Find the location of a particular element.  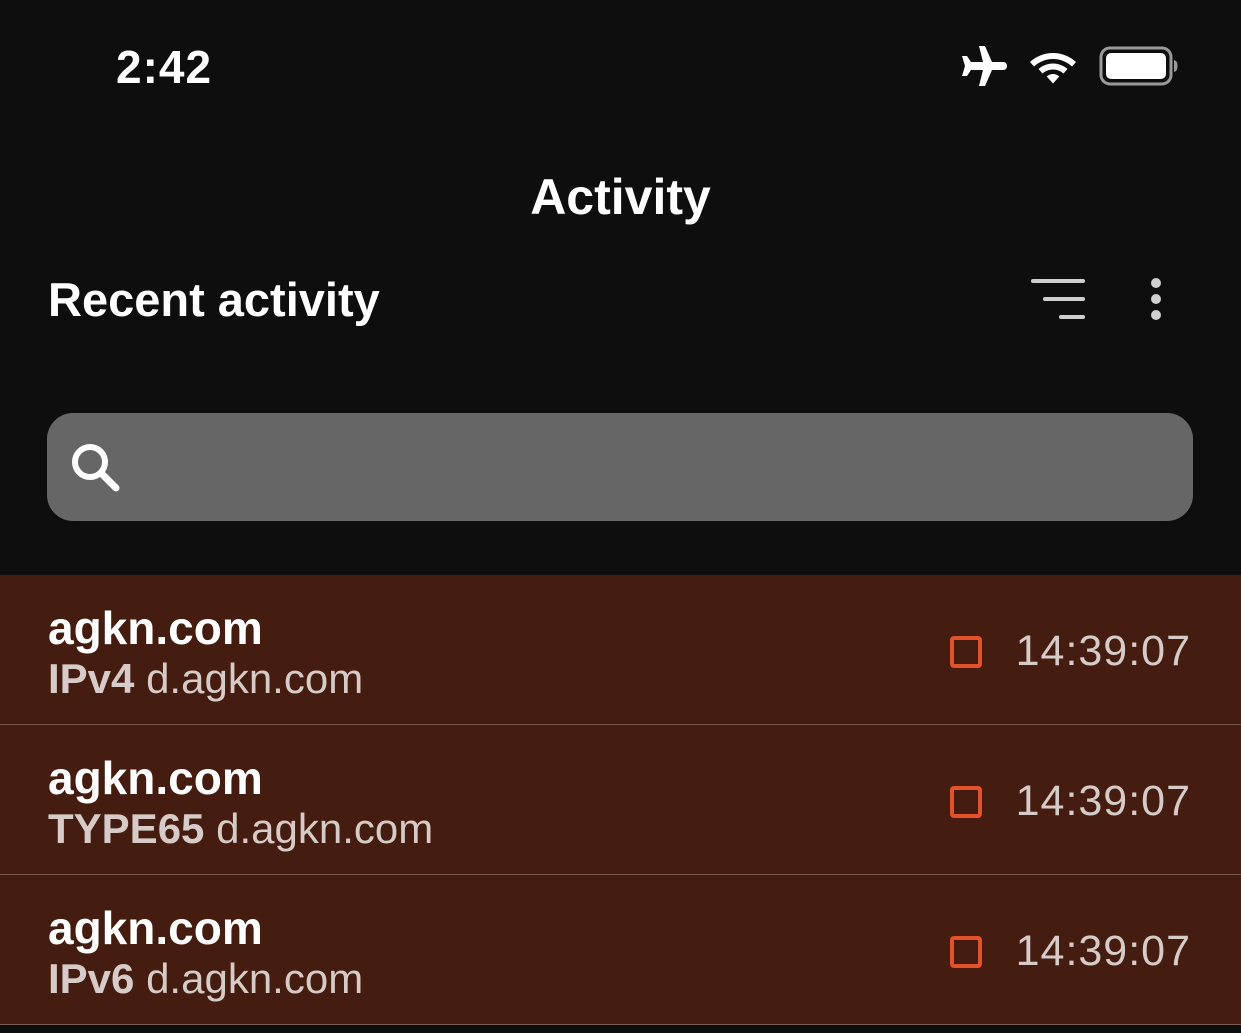

list-item: agkn.com TYPE65 d.agkn.com 14:39:07 is located at coordinates (620, 800).